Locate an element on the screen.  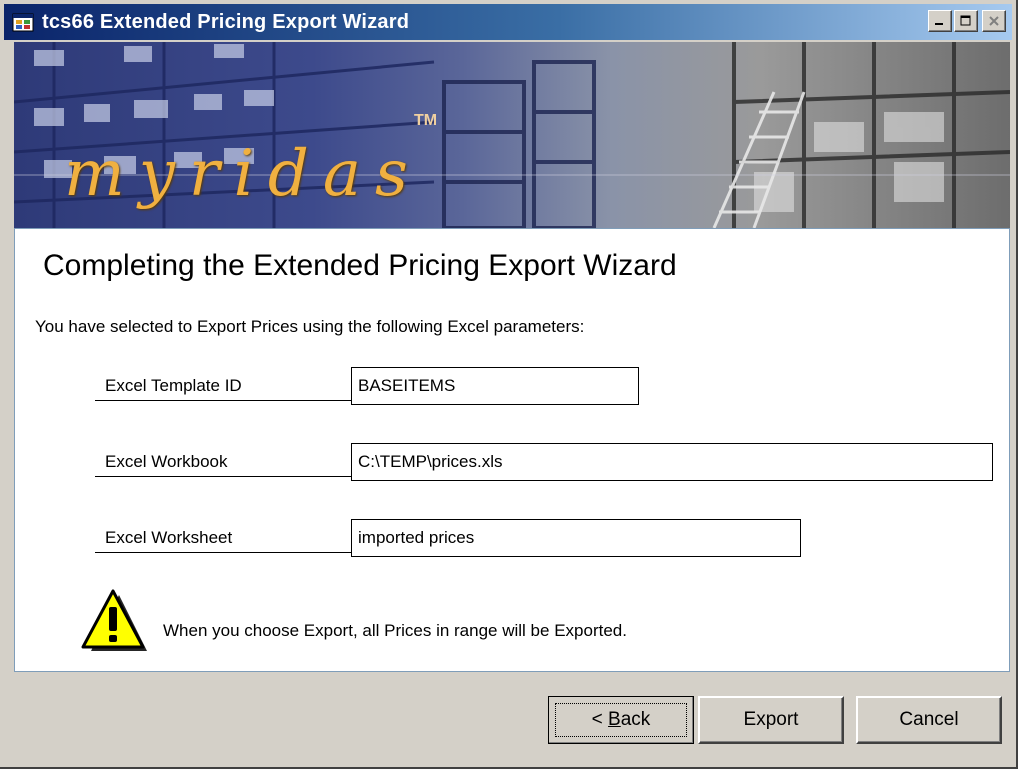
export-button: Export is located at coordinates (771, 720).